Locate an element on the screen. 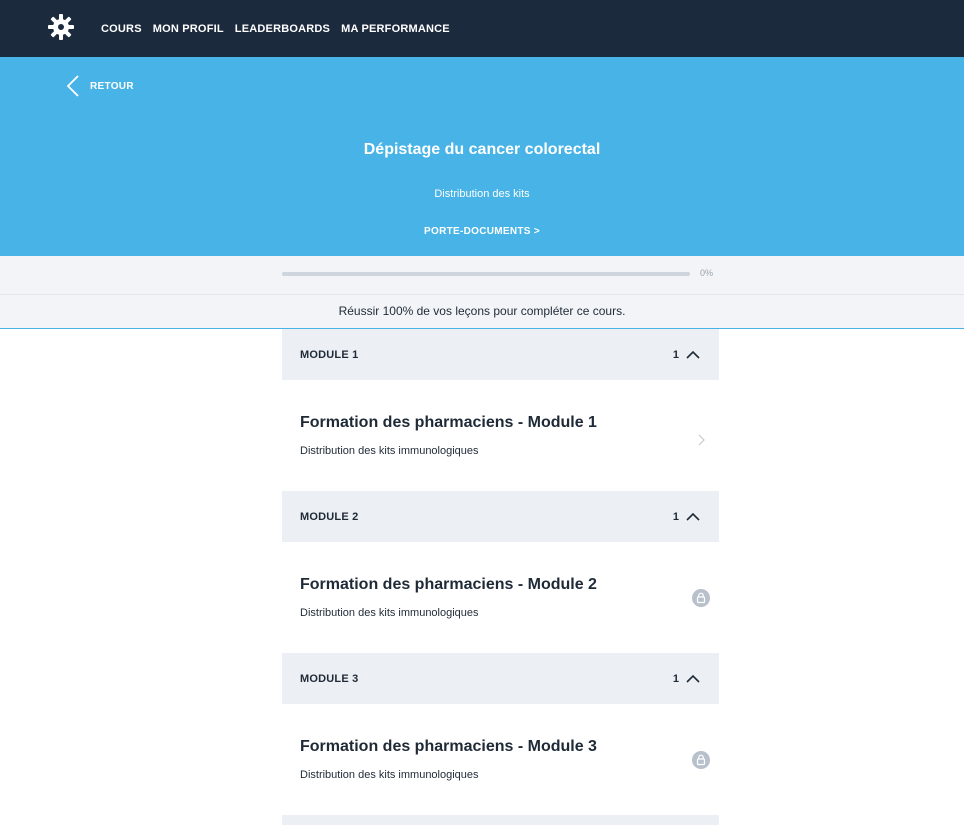 This screenshot has height=825, width=964. lesson-title: Formation des pharmaciens - Module 1 is located at coordinates (448, 422).